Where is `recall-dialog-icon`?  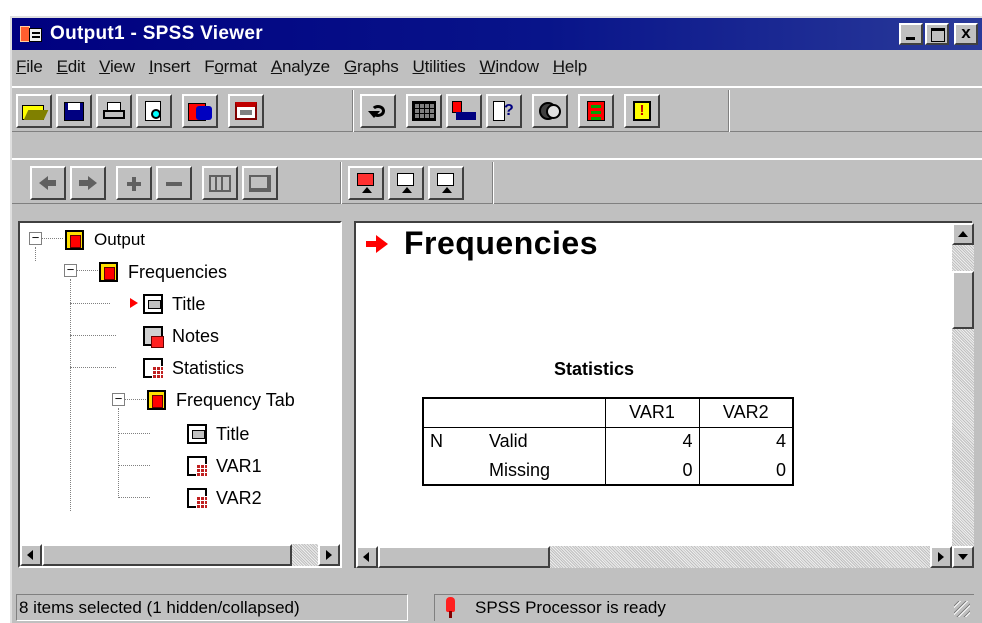 recall-dialog-icon is located at coordinates (246, 111).